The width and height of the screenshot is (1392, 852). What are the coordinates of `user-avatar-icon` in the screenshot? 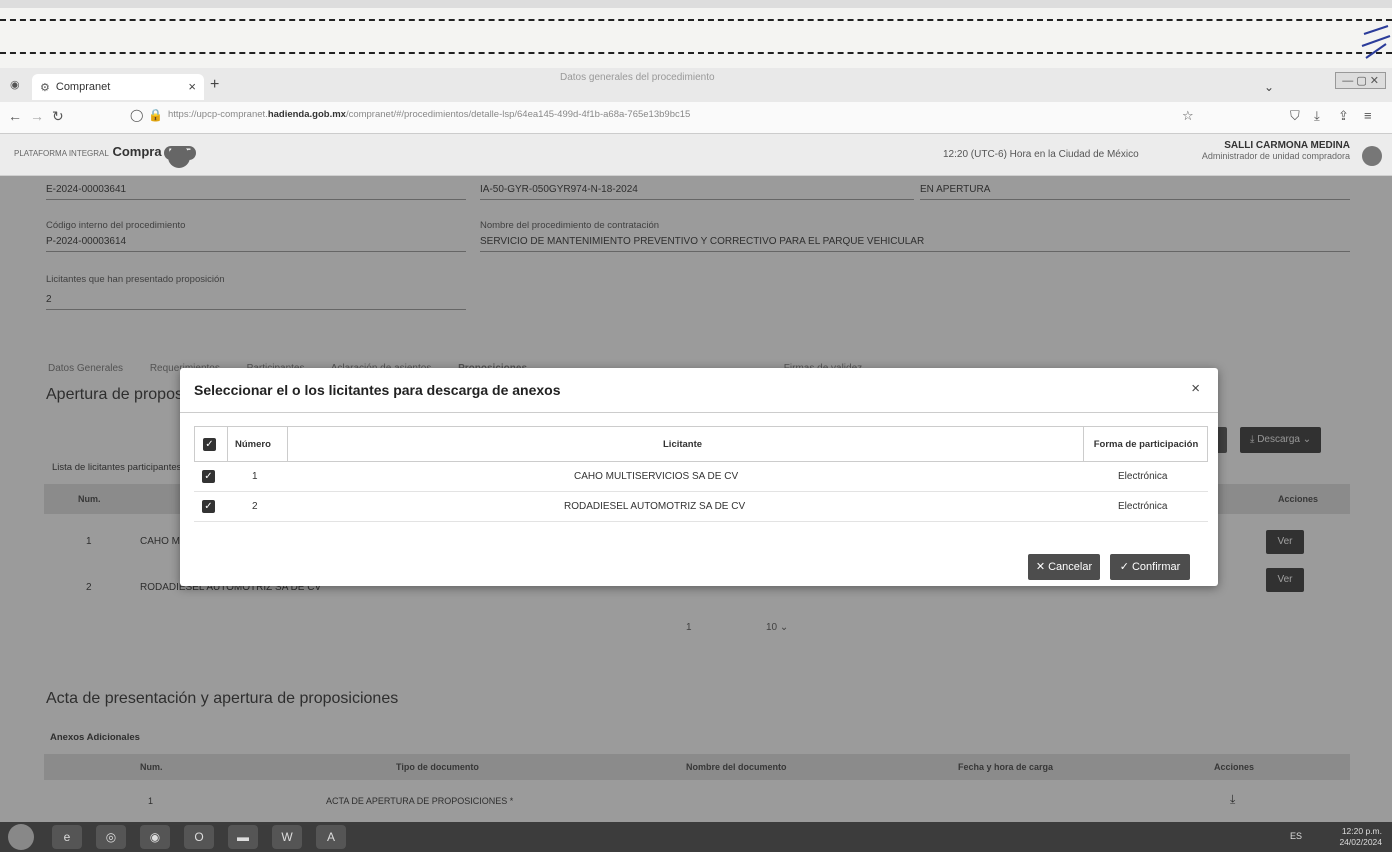 It's located at (1372, 156).